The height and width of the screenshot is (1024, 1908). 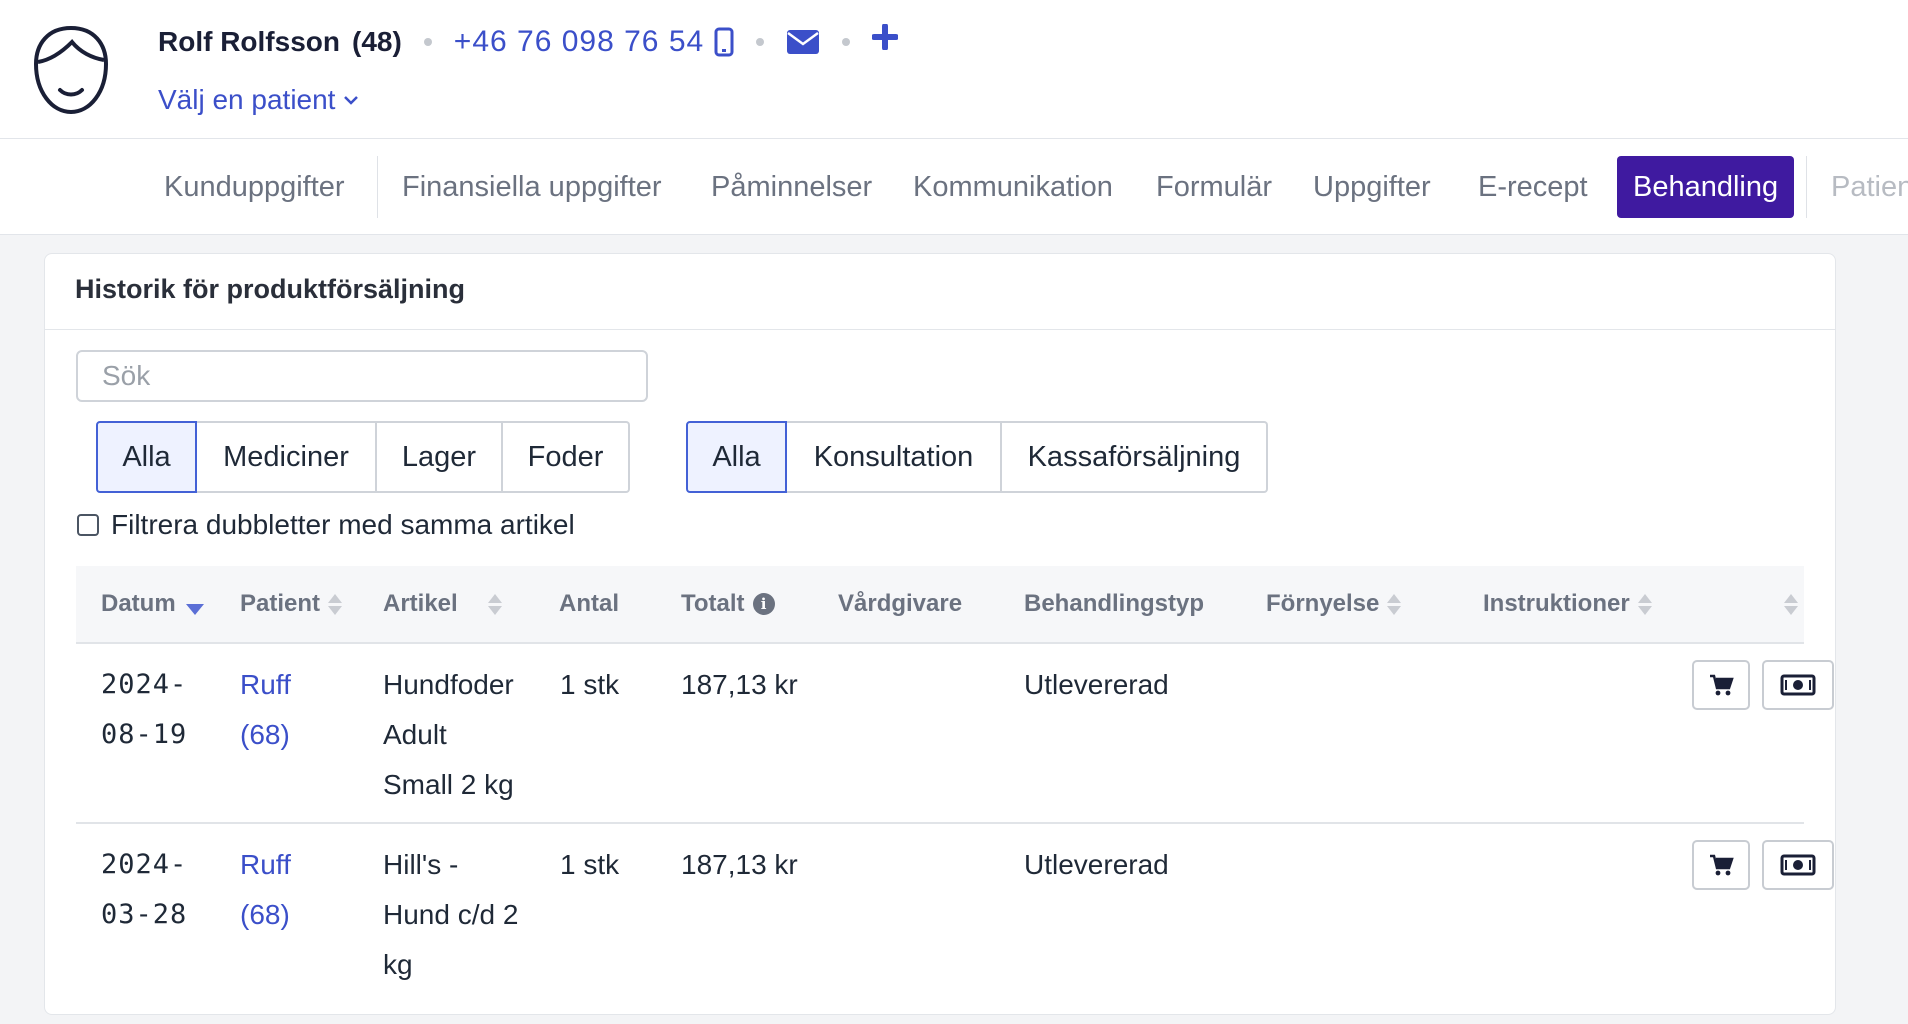 I want to click on column-header-treatment-type: Behandlingstyp, so click(x=1114, y=603).